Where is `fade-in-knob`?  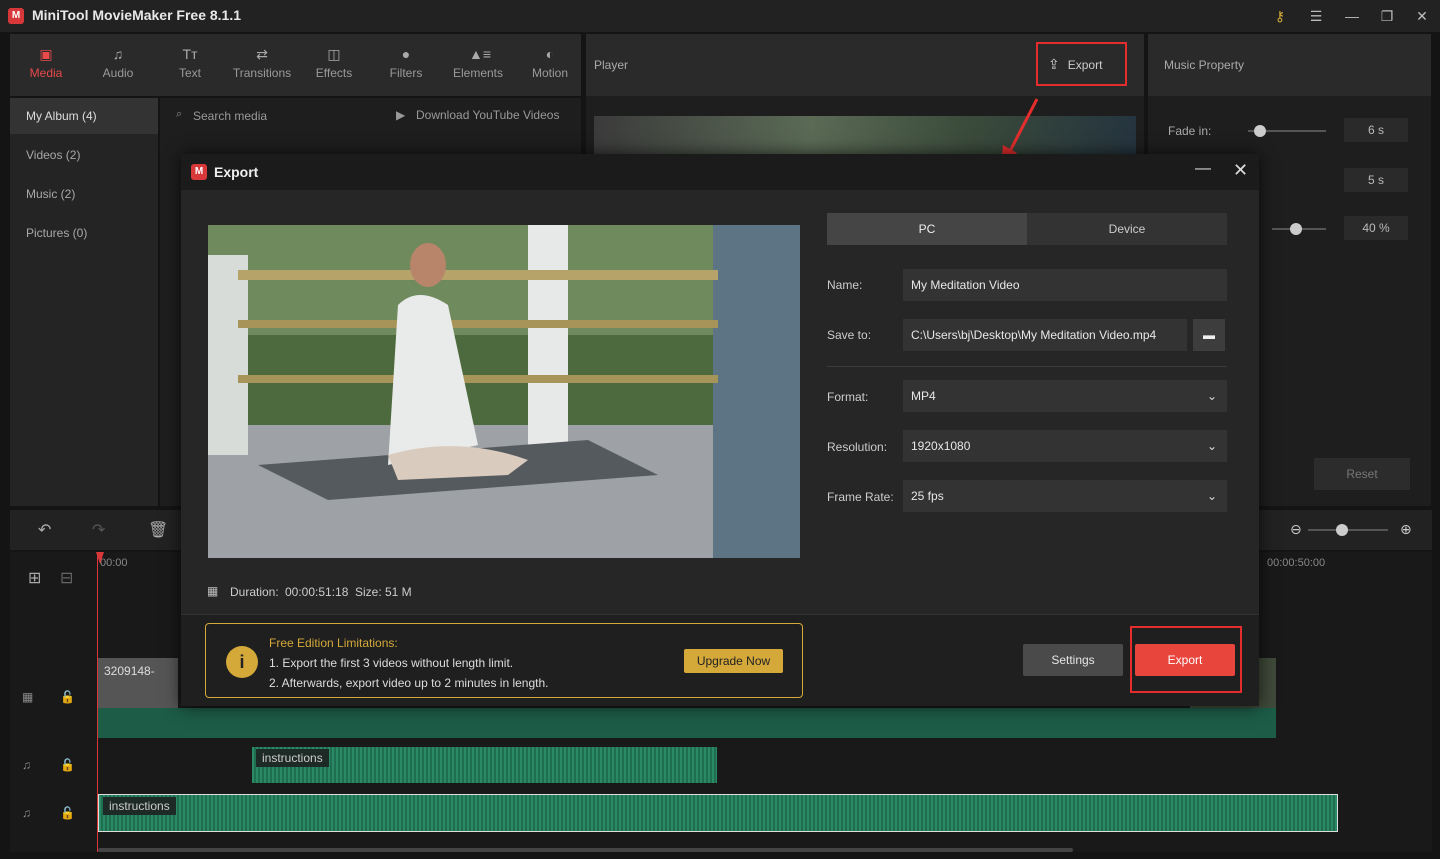
fade-in-knob is located at coordinates (1260, 131).